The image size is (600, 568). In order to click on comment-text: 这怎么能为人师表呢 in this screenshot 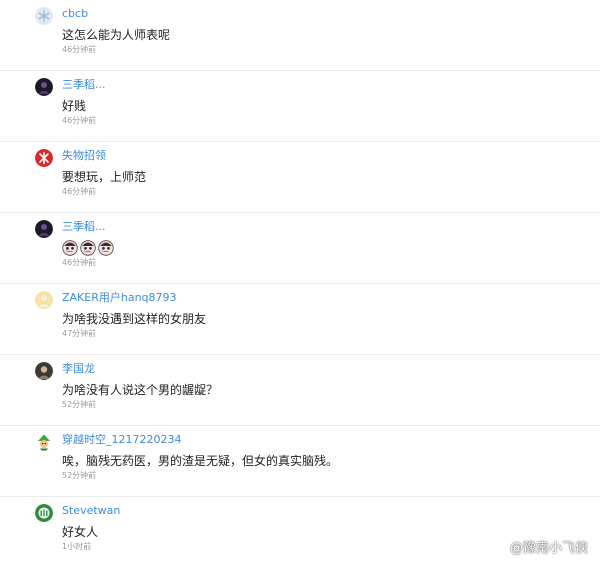, I will do `click(116, 35)`.